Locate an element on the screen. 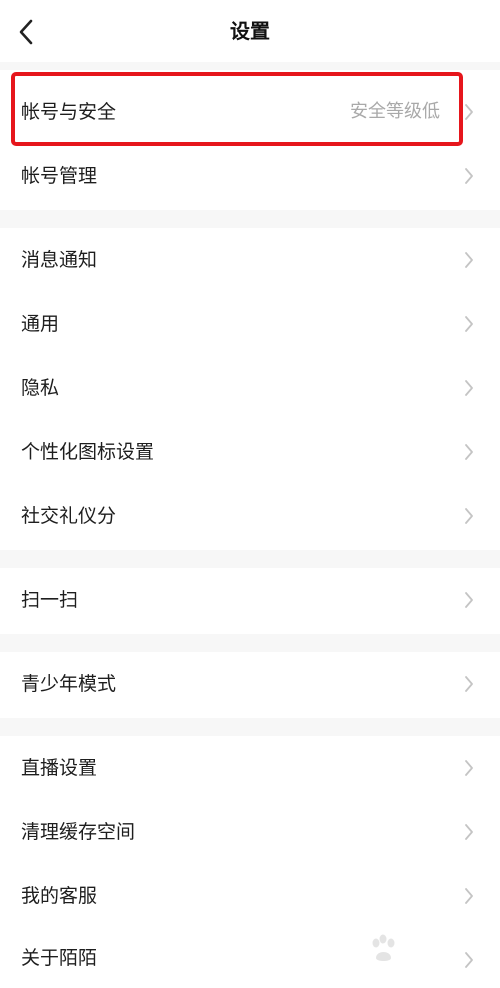 The image size is (500, 988). settings-row-general: 通用 is located at coordinates (250, 324).